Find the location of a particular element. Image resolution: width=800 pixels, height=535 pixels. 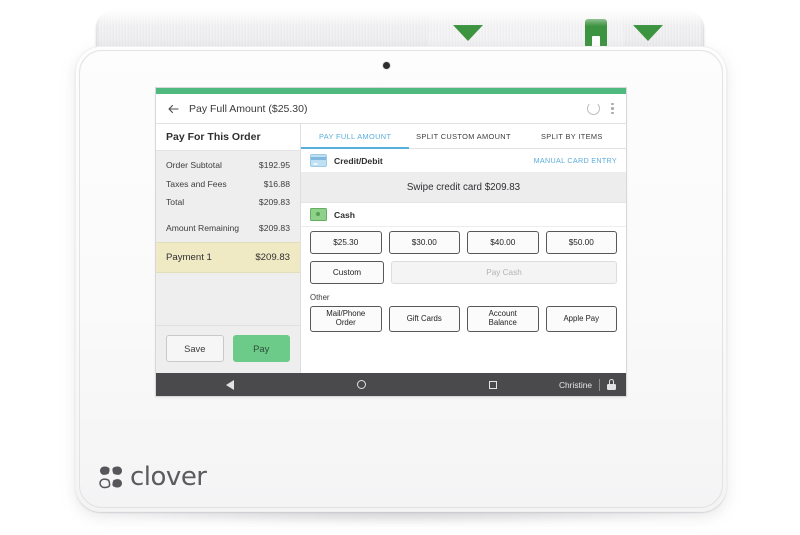

total-label: Total is located at coordinates (175, 201).